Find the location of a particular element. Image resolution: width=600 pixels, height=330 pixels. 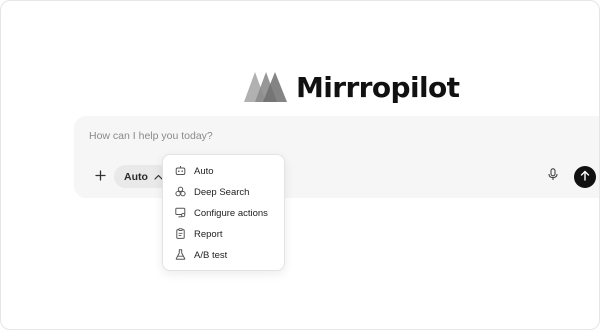

menu-item-deep-search: Deep Search is located at coordinates (223, 192).